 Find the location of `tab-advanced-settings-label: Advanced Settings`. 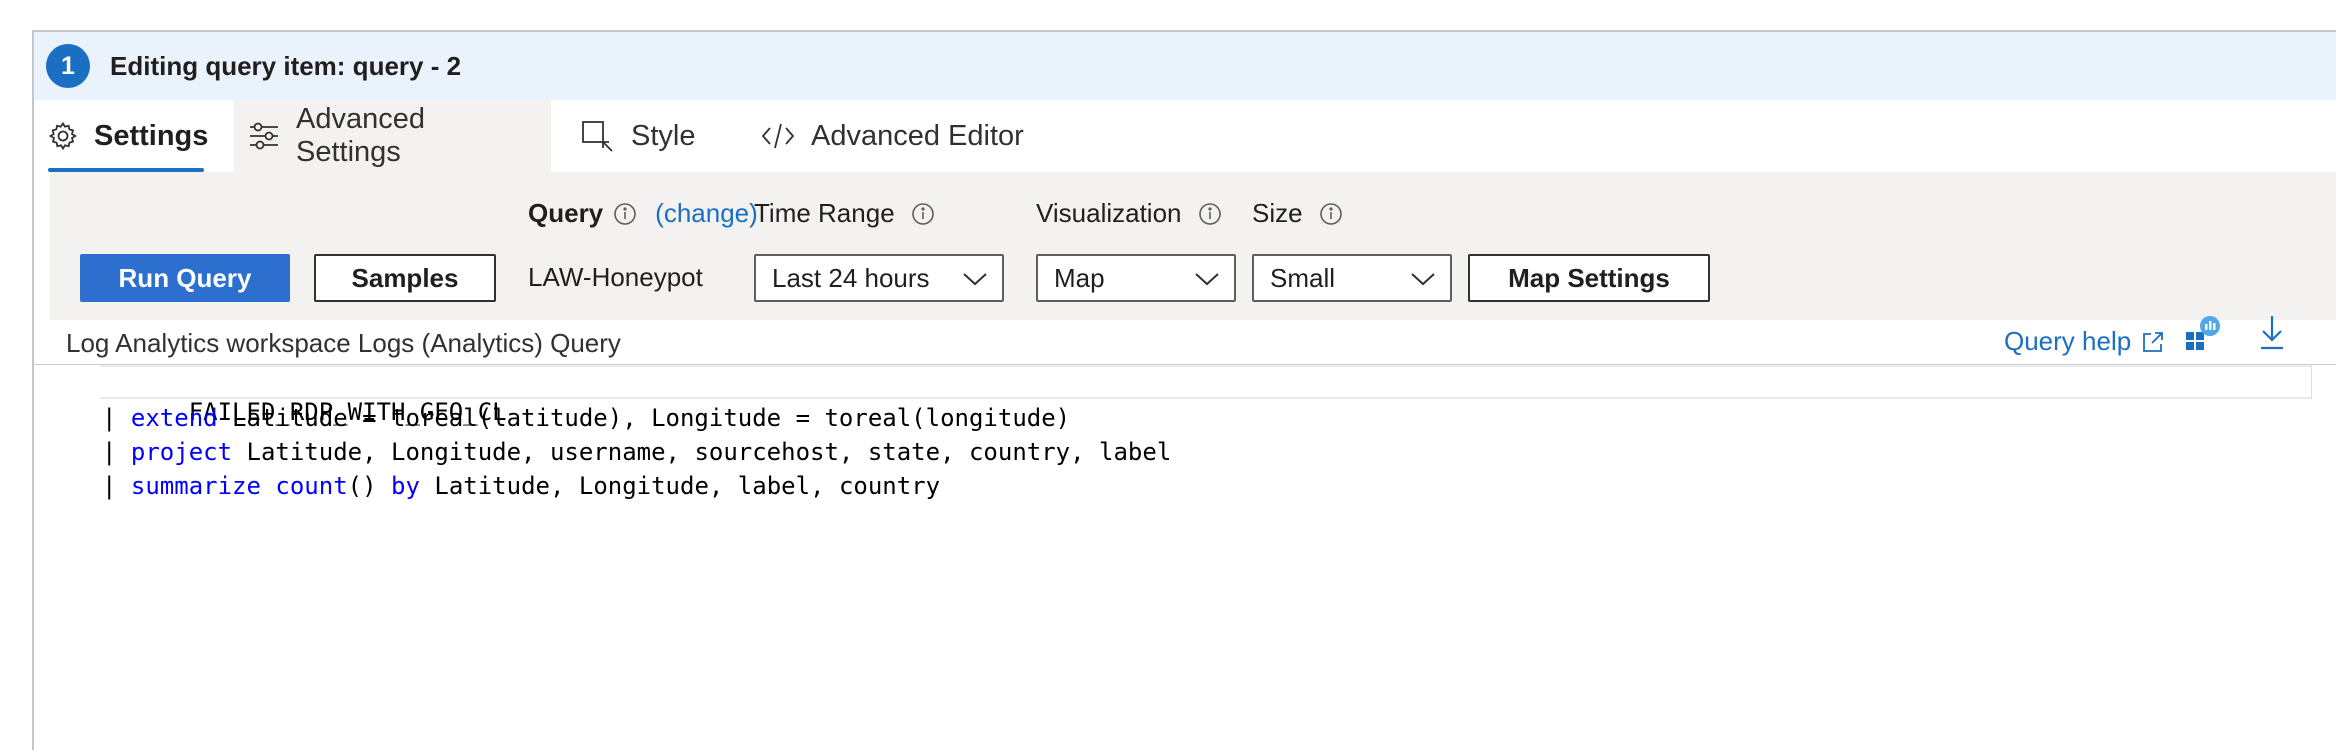

tab-advanced-settings-label: Advanced Settings is located at coordinates (360, 135).